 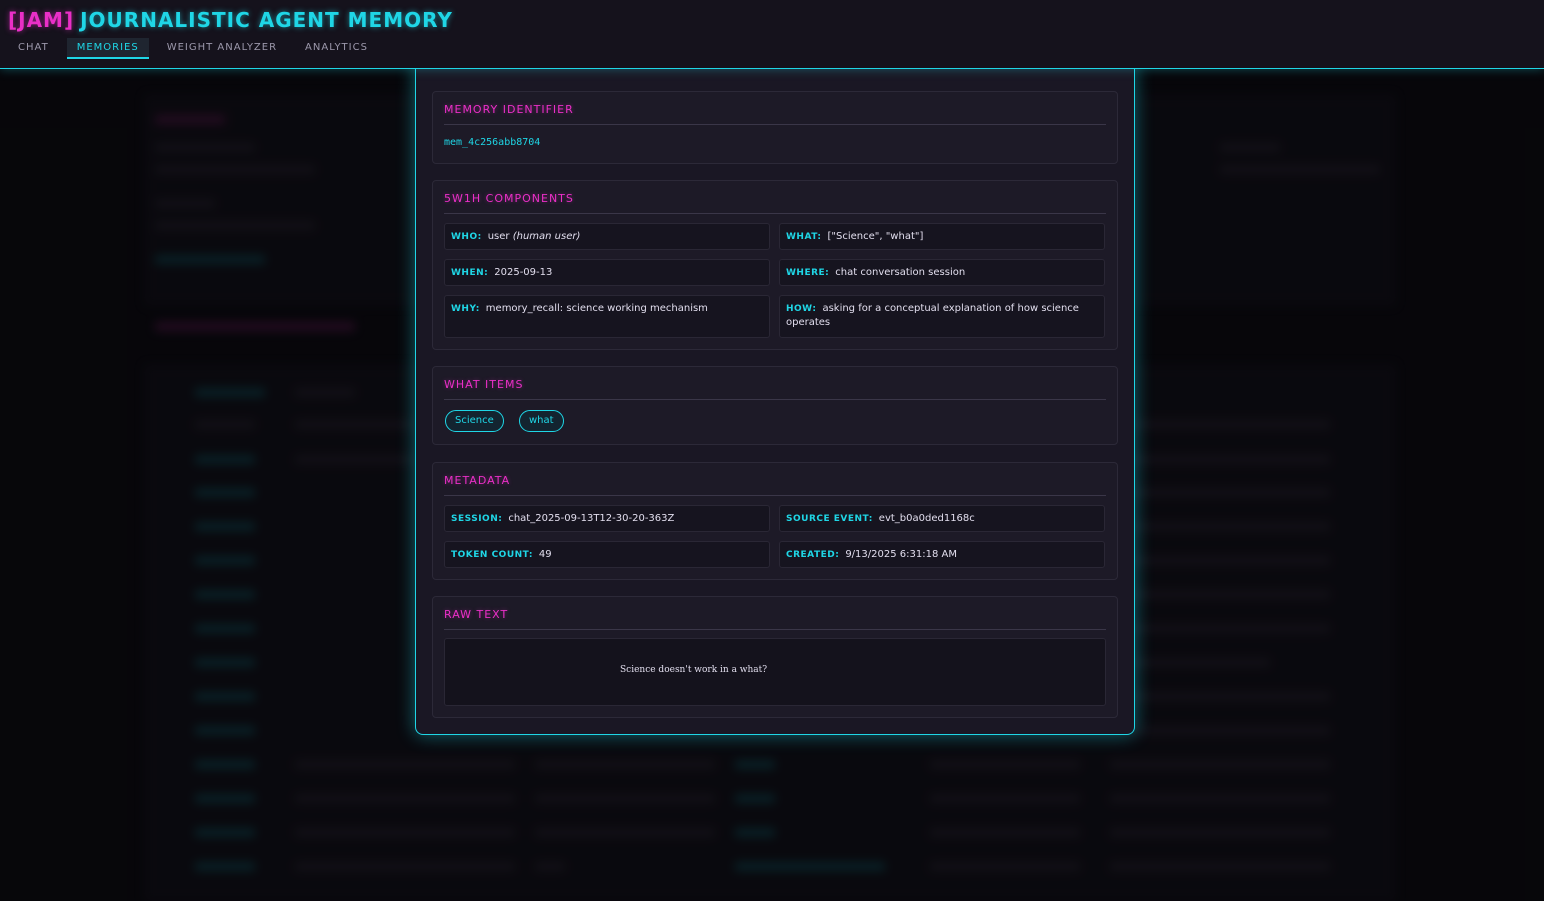 What do you see at coordinates (107, 48) in the screenshot?
I see `tab-memories: MEMORIES` at bounding box center [107, 48].